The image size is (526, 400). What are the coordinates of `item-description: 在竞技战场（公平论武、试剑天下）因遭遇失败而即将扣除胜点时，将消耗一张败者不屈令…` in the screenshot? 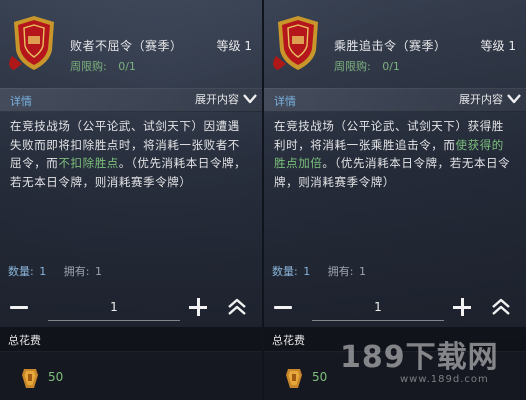 It's located at (129, 154).